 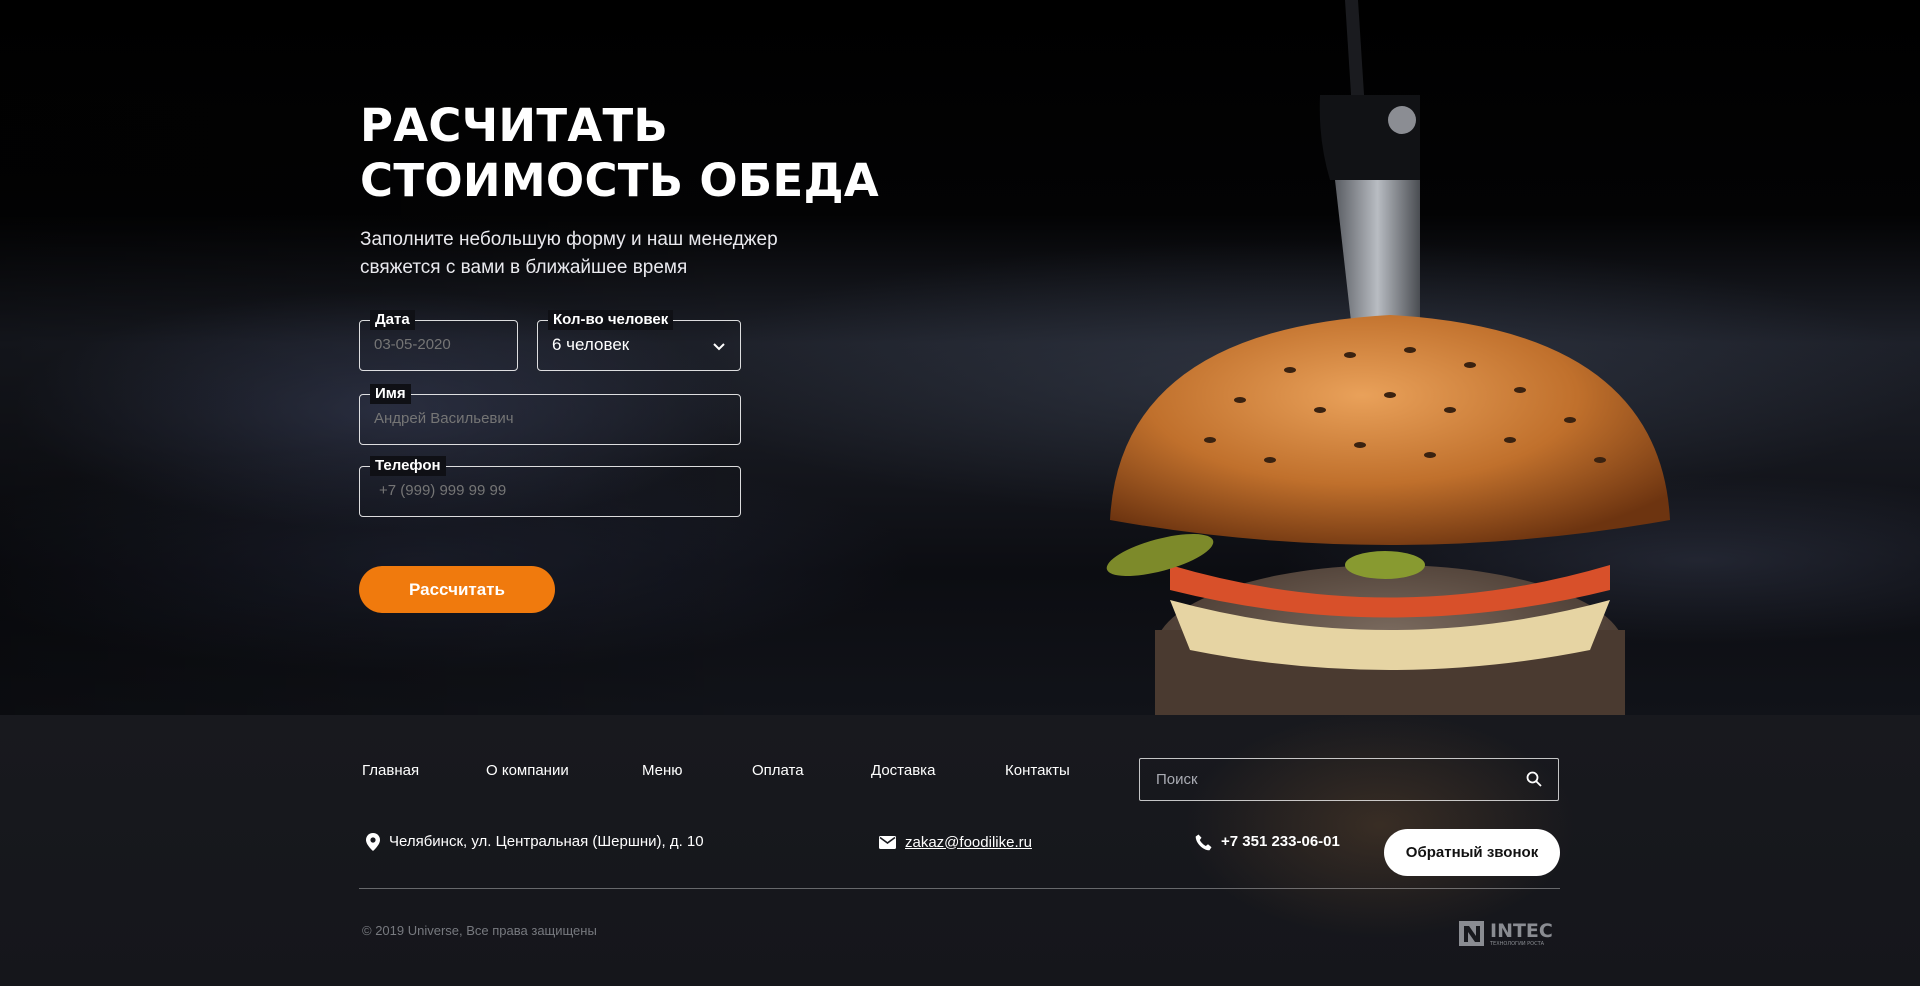 I want to click on nav-item-about: О компании, so click(x=527, y=771).